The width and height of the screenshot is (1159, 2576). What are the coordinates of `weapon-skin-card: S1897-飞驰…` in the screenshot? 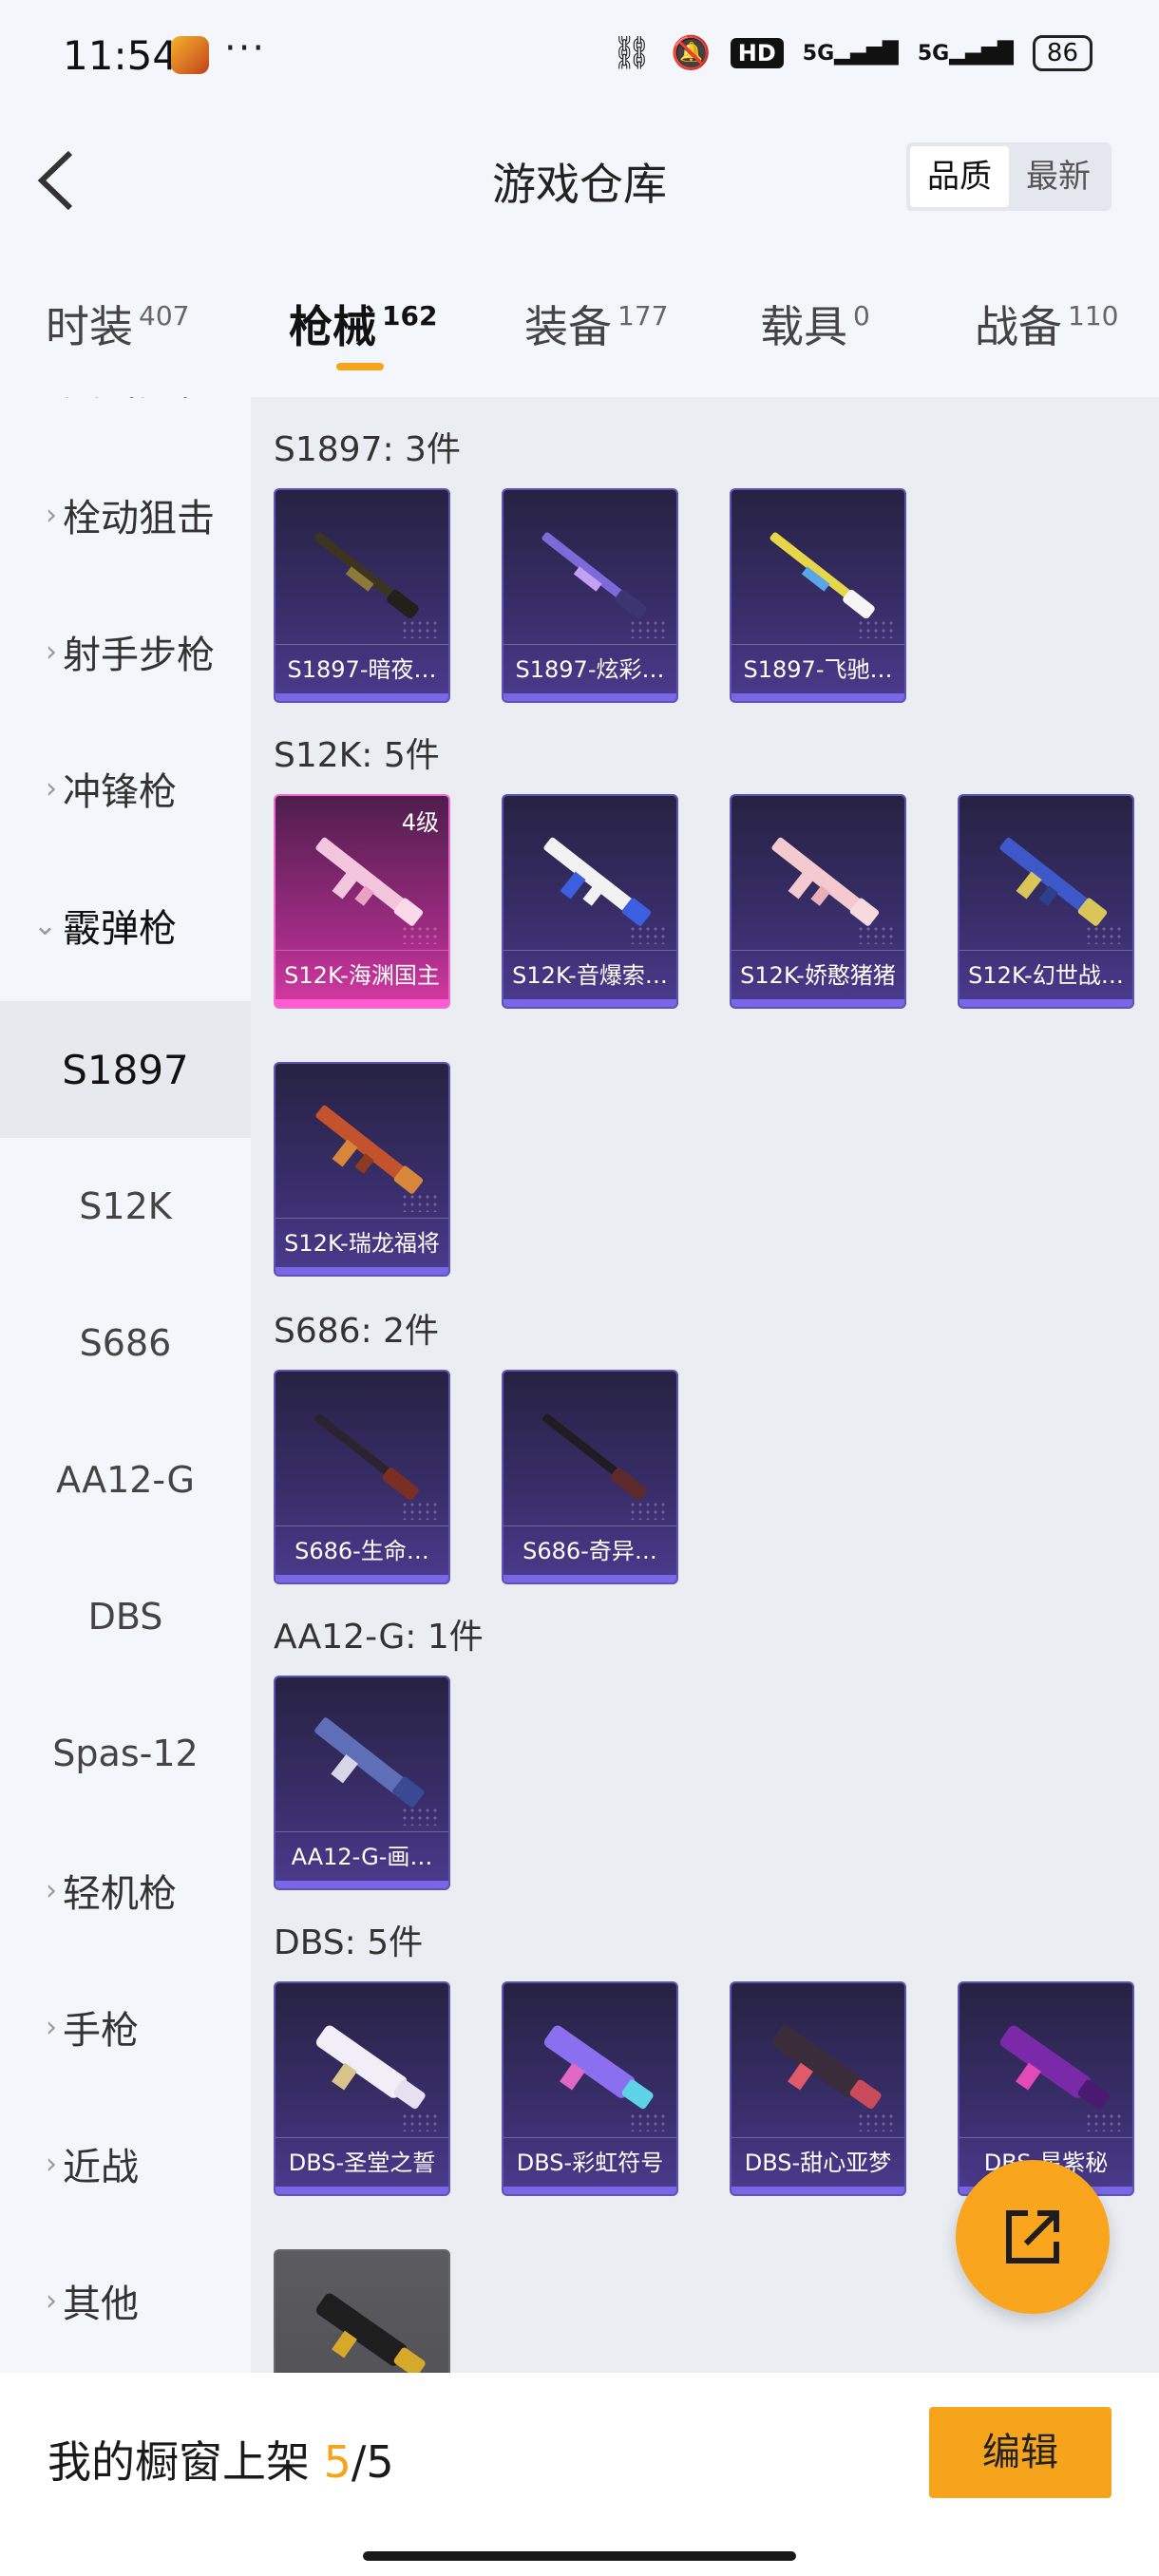 It's located at (818, 595).